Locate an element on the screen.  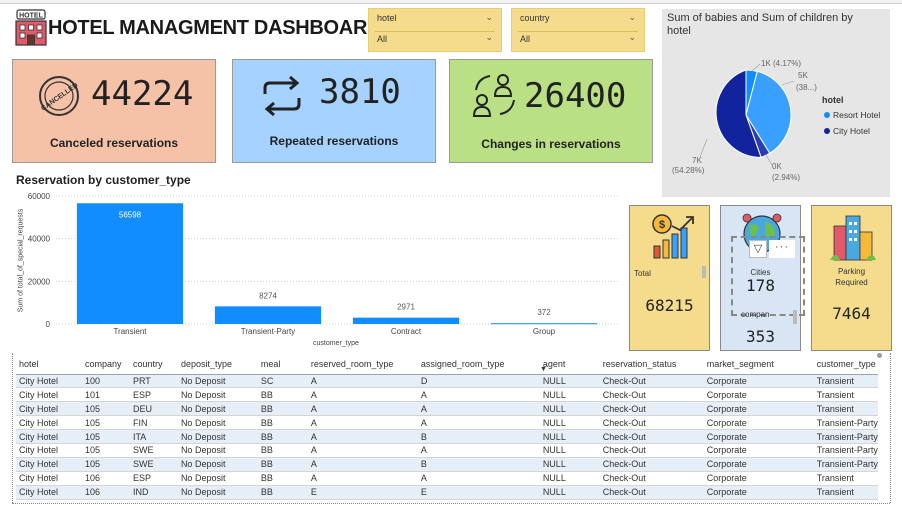
table-cell: 106 is located at coordinates (105, 478).